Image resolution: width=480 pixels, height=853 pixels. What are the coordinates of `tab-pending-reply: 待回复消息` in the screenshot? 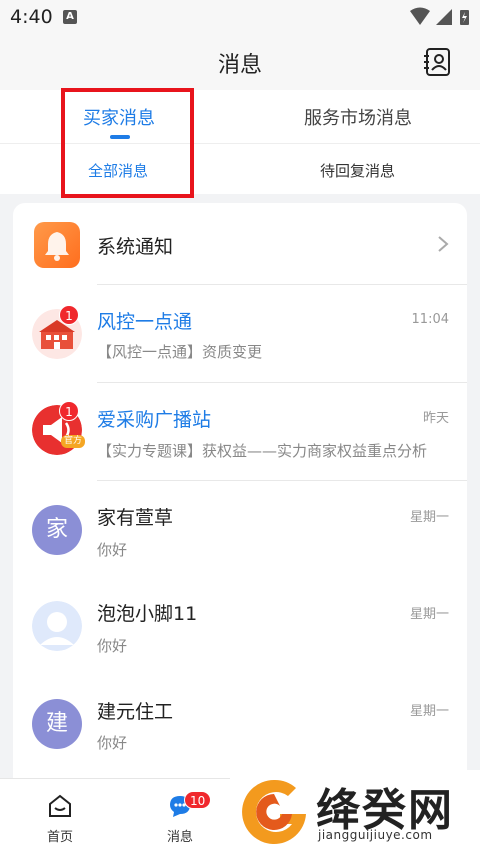 It's located at (357, 170).